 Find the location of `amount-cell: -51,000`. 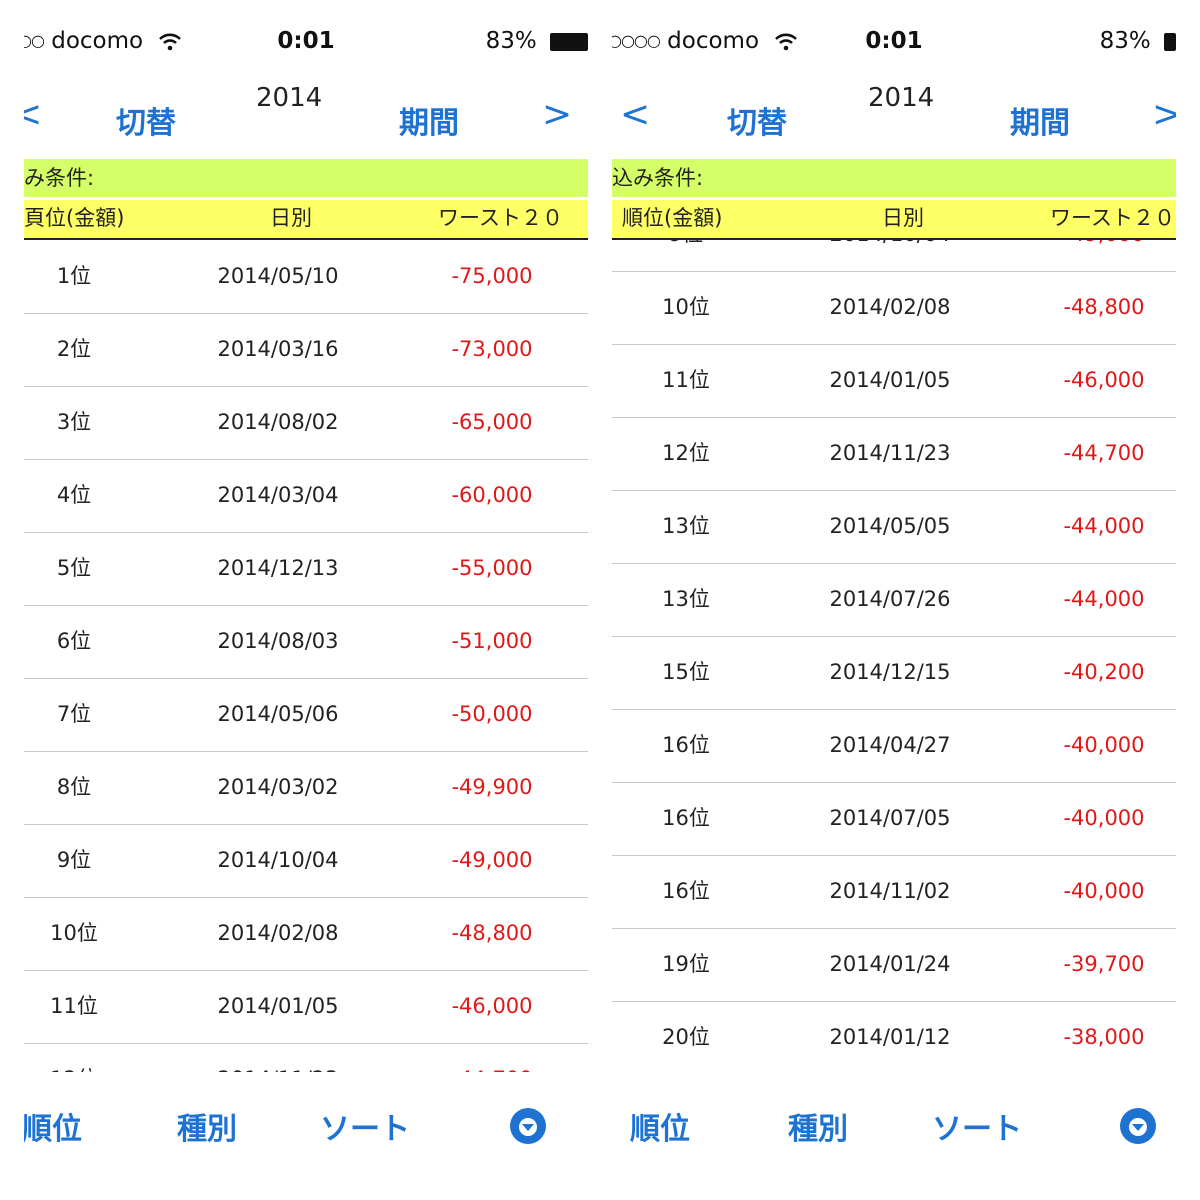

amount-cell: -51,000 is located at coordinates (492, 641).